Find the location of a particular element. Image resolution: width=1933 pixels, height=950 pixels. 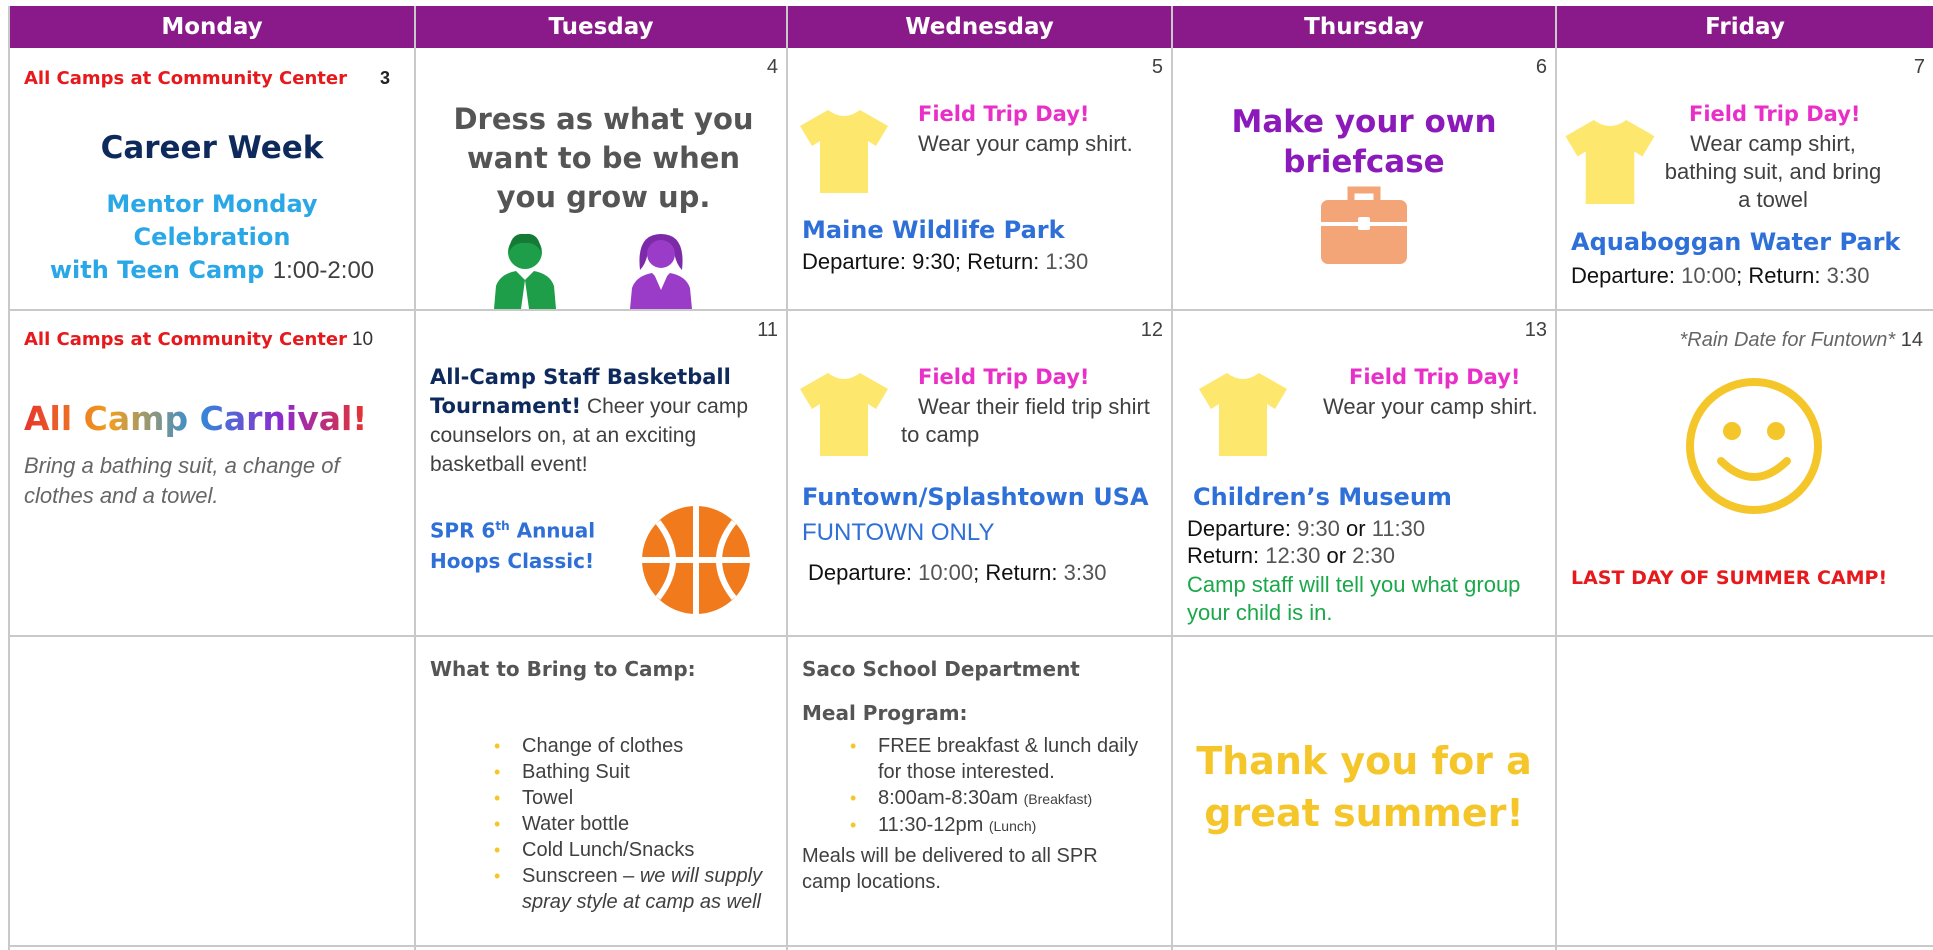

event-line: Celebration is located at coordinates (212, 237).